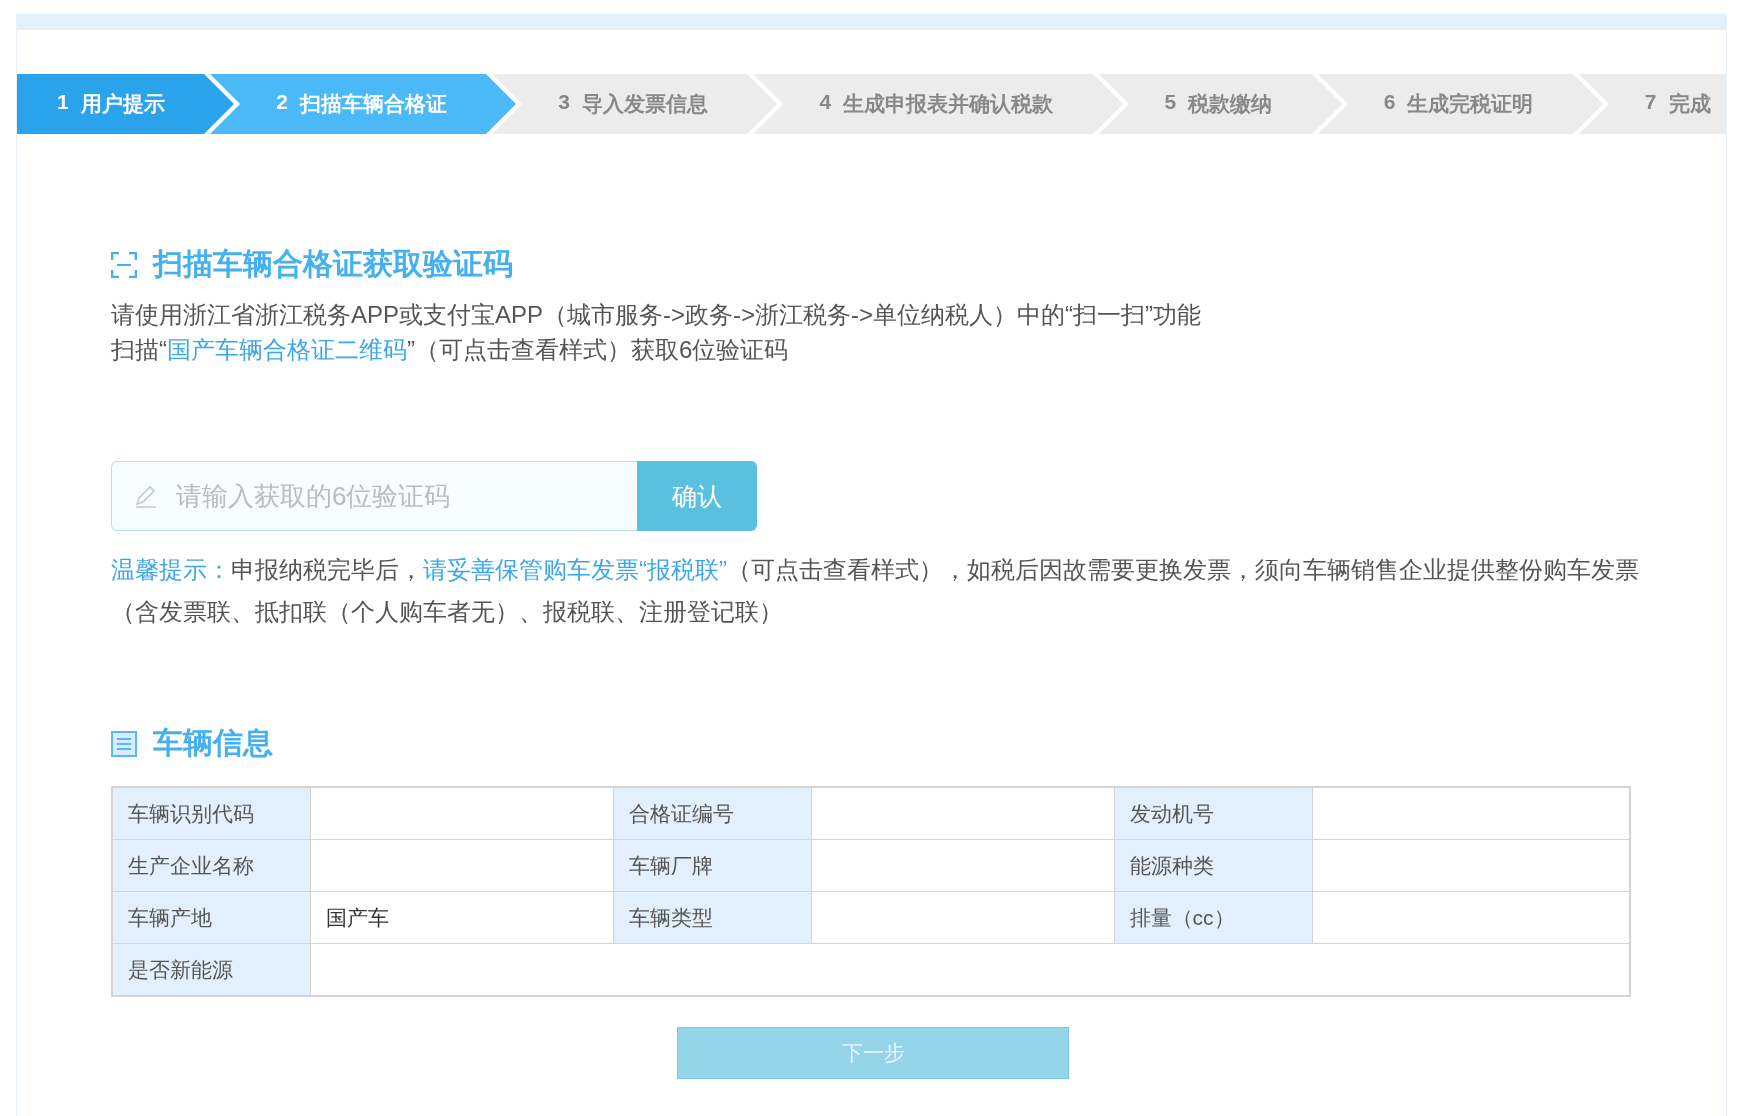 This screenshot has height=1116, width=1751. I want to click on instruction-text: 扫描“国产车辆合格证二维码”（可点击查看样式）获取6位验证码, so click(450, 350).